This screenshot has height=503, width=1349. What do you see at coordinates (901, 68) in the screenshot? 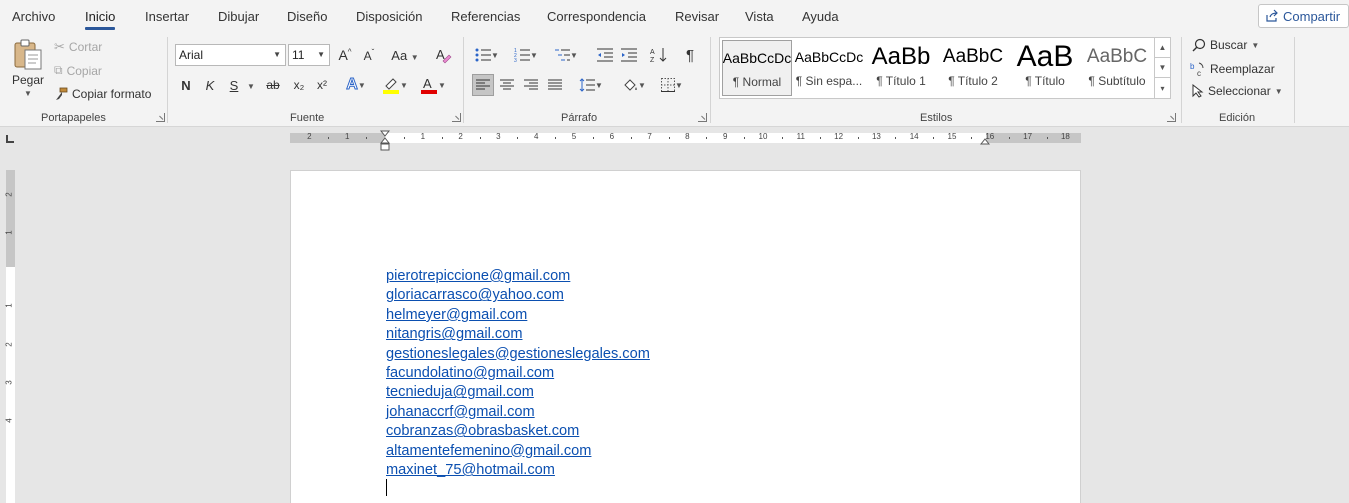
I see `style-titulo-1: AaBb ¶ Título 1` at bounding box center [901, 68].